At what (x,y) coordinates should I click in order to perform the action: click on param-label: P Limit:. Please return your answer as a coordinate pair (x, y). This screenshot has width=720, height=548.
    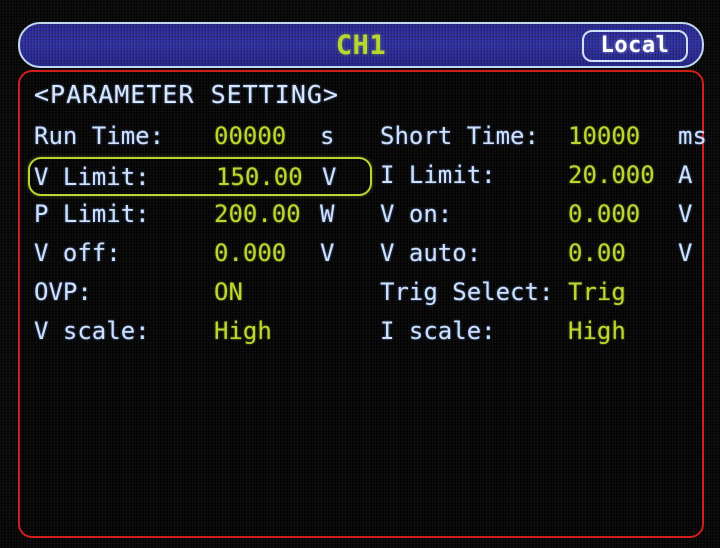
    Looking at the image, I should click on (92, 214).